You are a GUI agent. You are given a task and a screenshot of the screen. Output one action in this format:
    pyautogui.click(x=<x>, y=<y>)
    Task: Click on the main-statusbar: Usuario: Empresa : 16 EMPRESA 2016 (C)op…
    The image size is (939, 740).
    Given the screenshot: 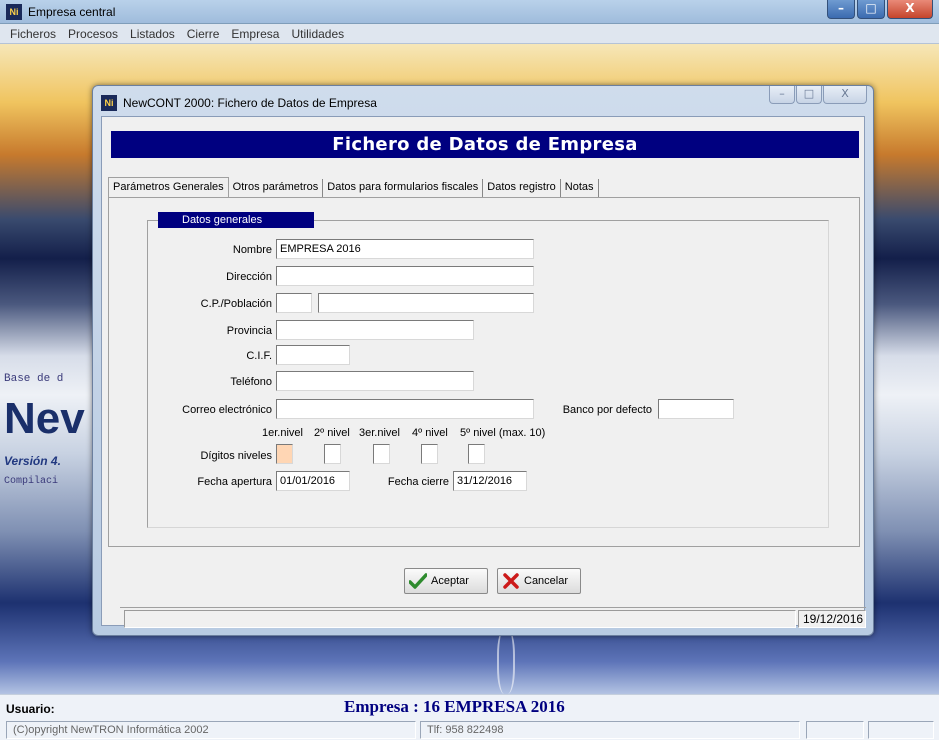 What is the action you would take?
    pyautogui.click(x=469, y=717)
    